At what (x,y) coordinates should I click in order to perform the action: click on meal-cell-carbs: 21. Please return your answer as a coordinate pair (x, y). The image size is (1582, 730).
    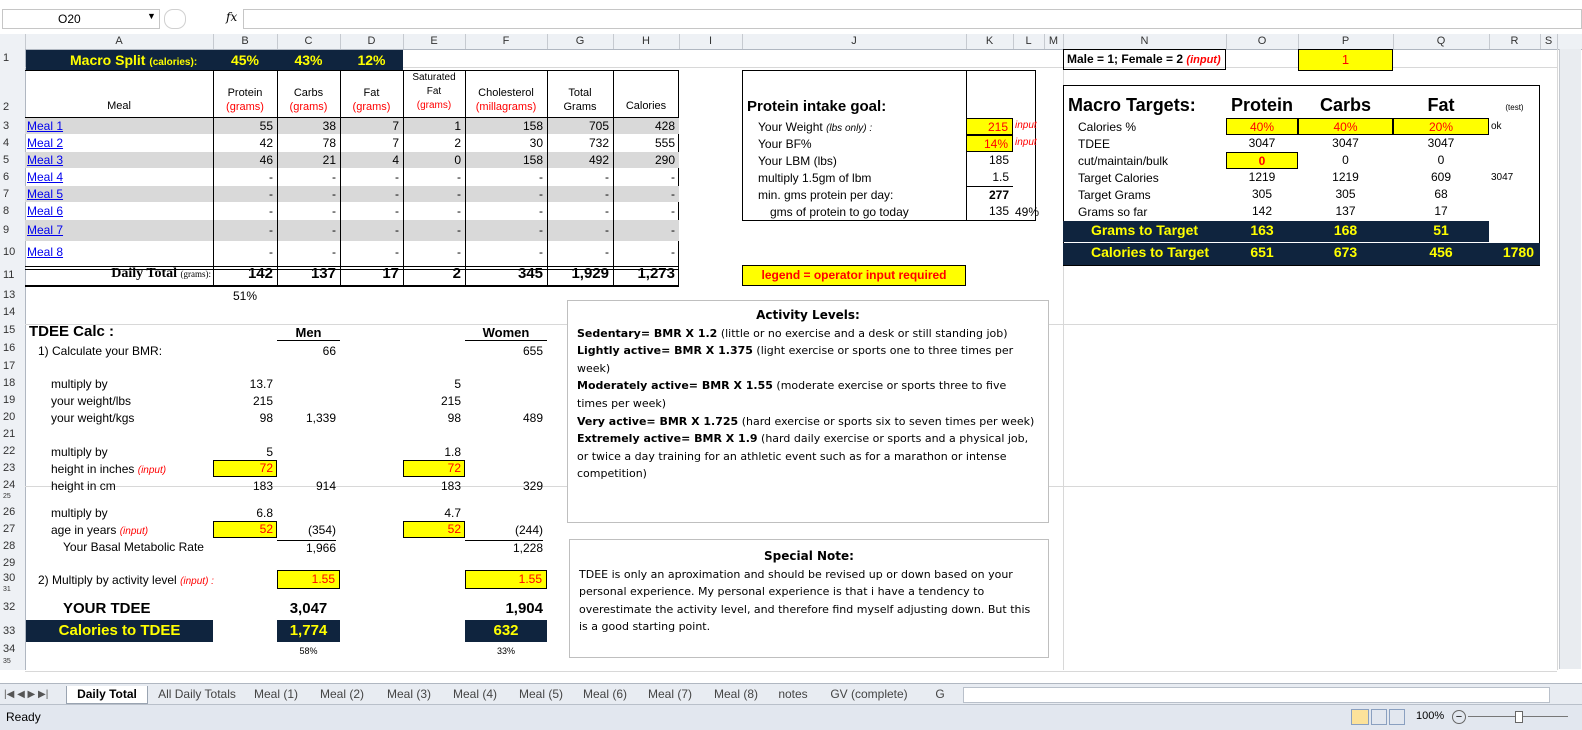
    Looking at the image, I should click on (309, 160).